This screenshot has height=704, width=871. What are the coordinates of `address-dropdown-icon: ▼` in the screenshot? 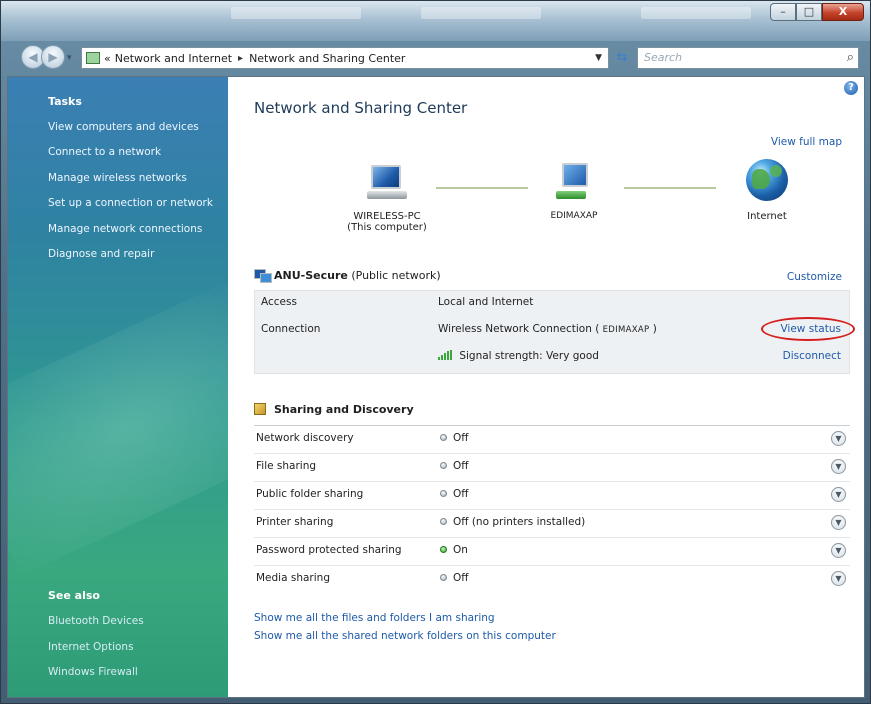 It's located at (598, 58).